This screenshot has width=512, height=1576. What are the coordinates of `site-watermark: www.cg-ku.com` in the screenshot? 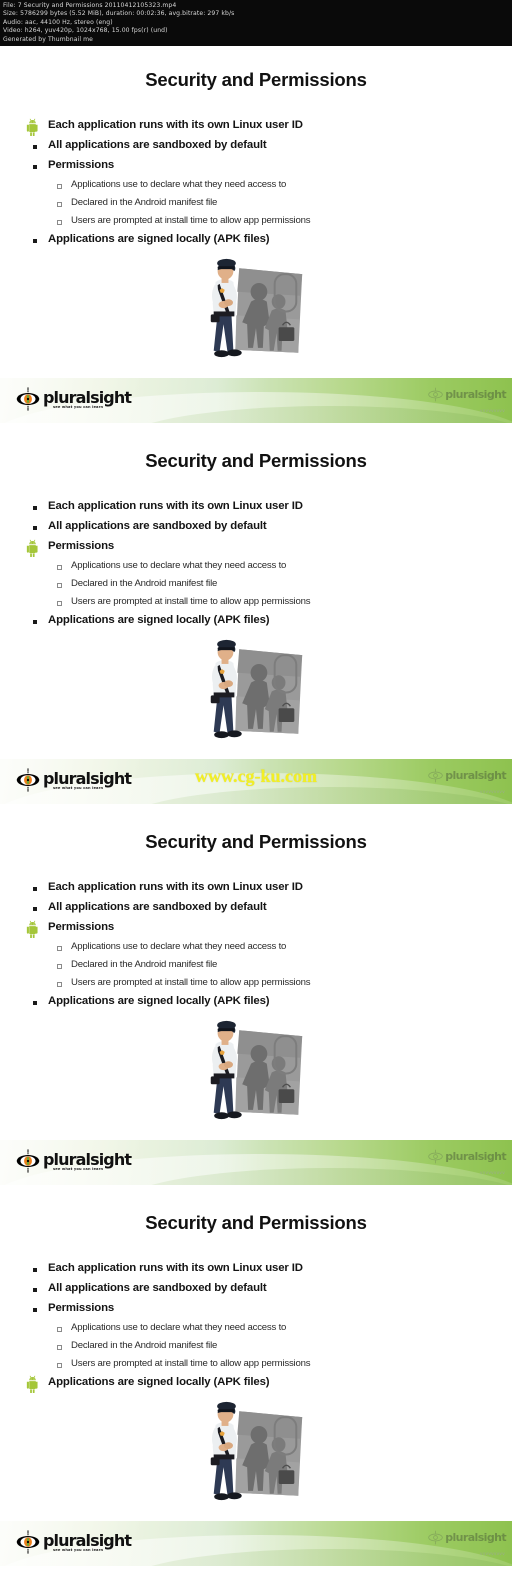 It's located at (256, 776).